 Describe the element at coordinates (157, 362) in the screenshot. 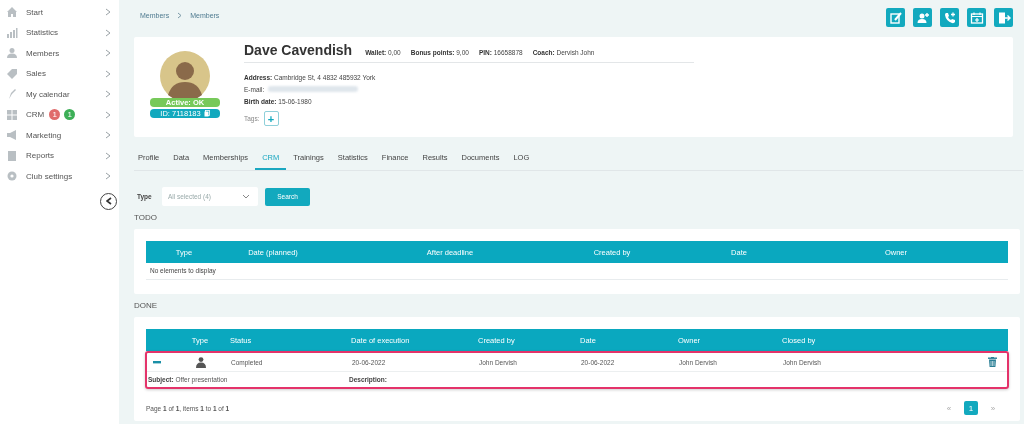

I see `minus-icon` at that location.